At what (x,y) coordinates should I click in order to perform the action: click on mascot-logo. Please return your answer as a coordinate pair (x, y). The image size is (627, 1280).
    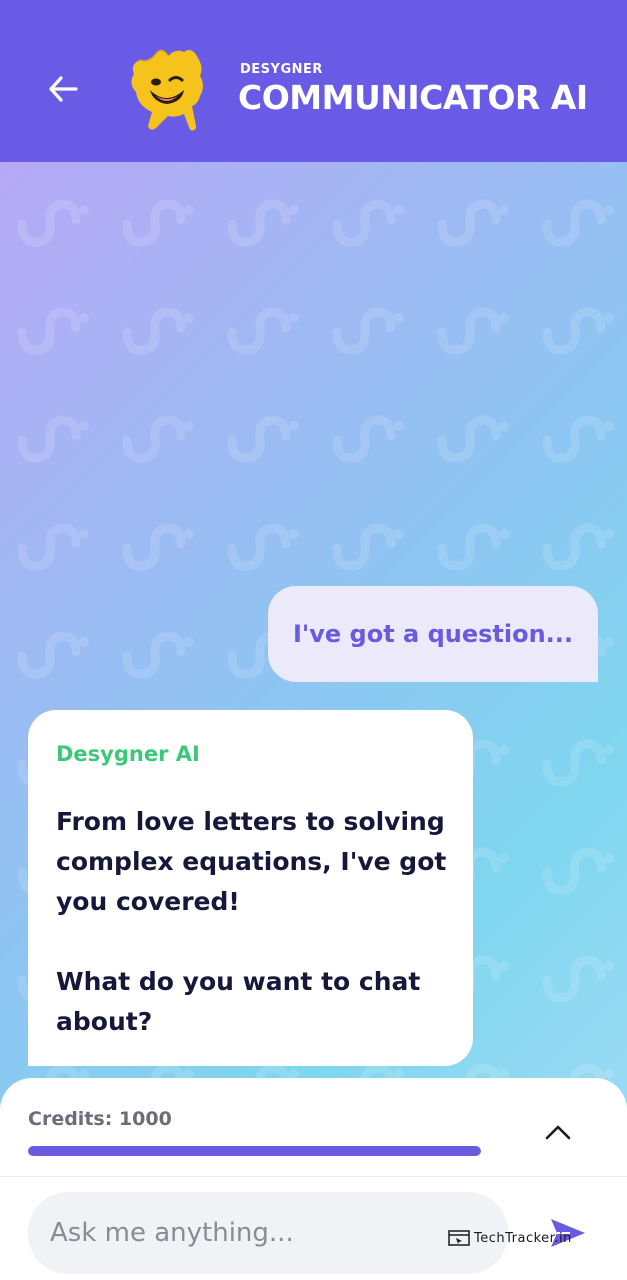
    Looking at the image, I should click on (167, 90).